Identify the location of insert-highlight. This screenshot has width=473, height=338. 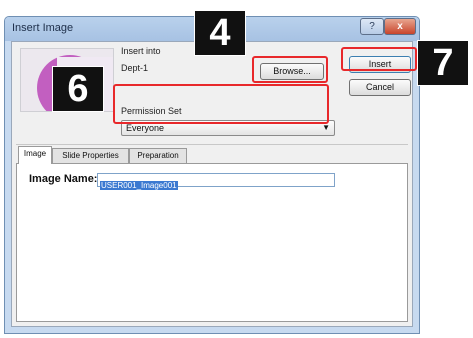
(379, 59).